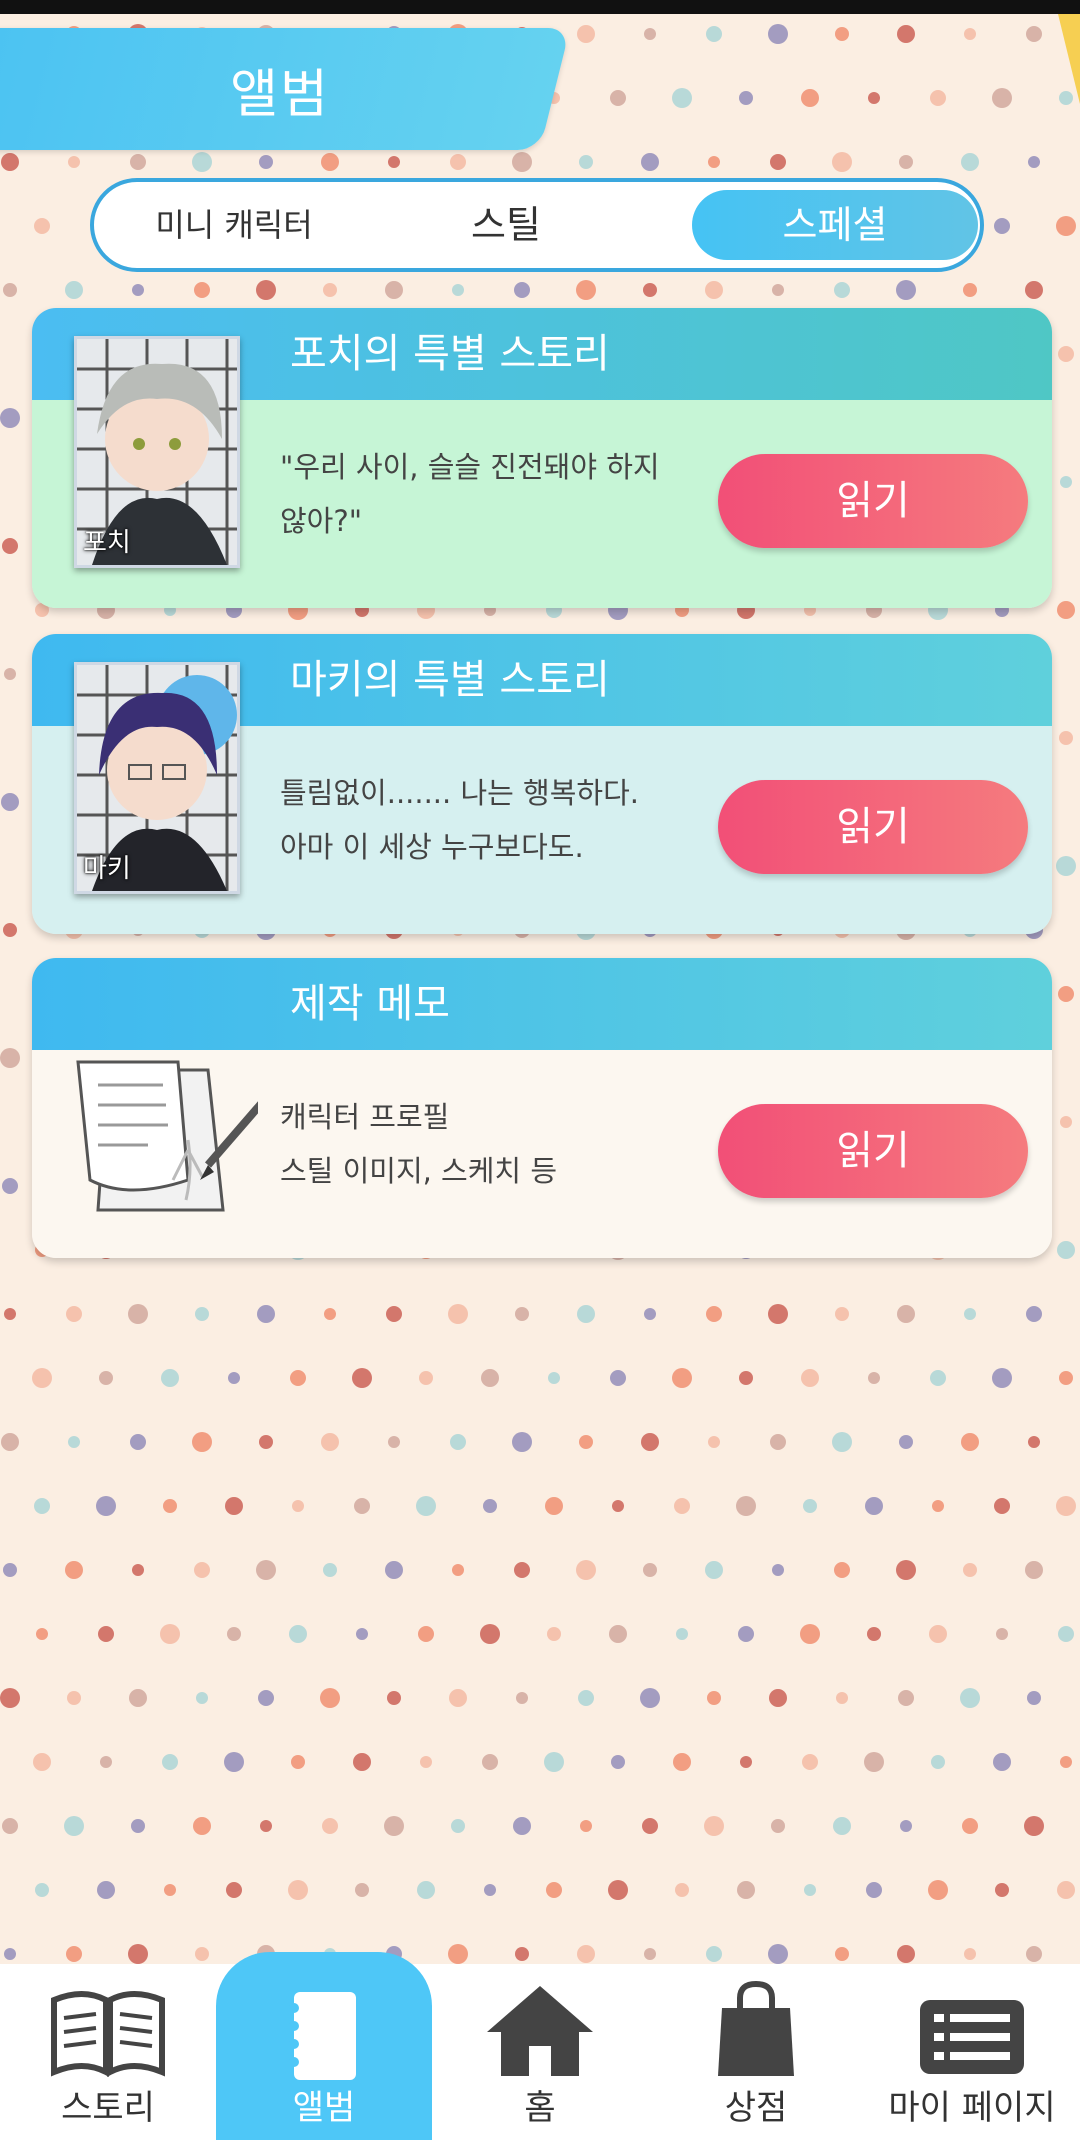 This screenshot has height=2140, width=1080. I want to click on character-thumbnail: 포치, so click(157, 452).